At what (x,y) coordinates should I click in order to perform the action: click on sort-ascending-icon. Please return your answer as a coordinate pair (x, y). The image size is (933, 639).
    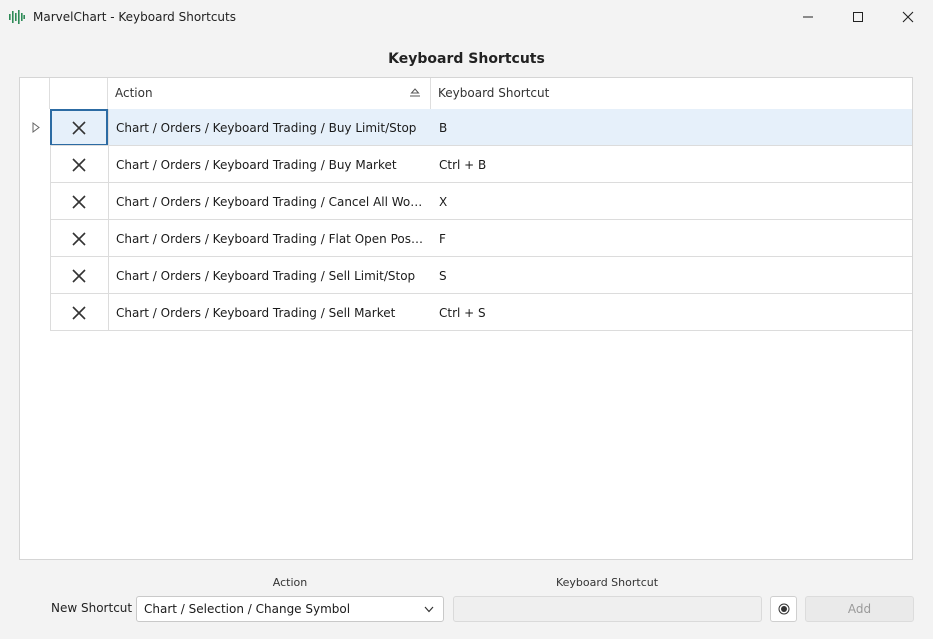
    Looking at the image, I should click on (415, 92).